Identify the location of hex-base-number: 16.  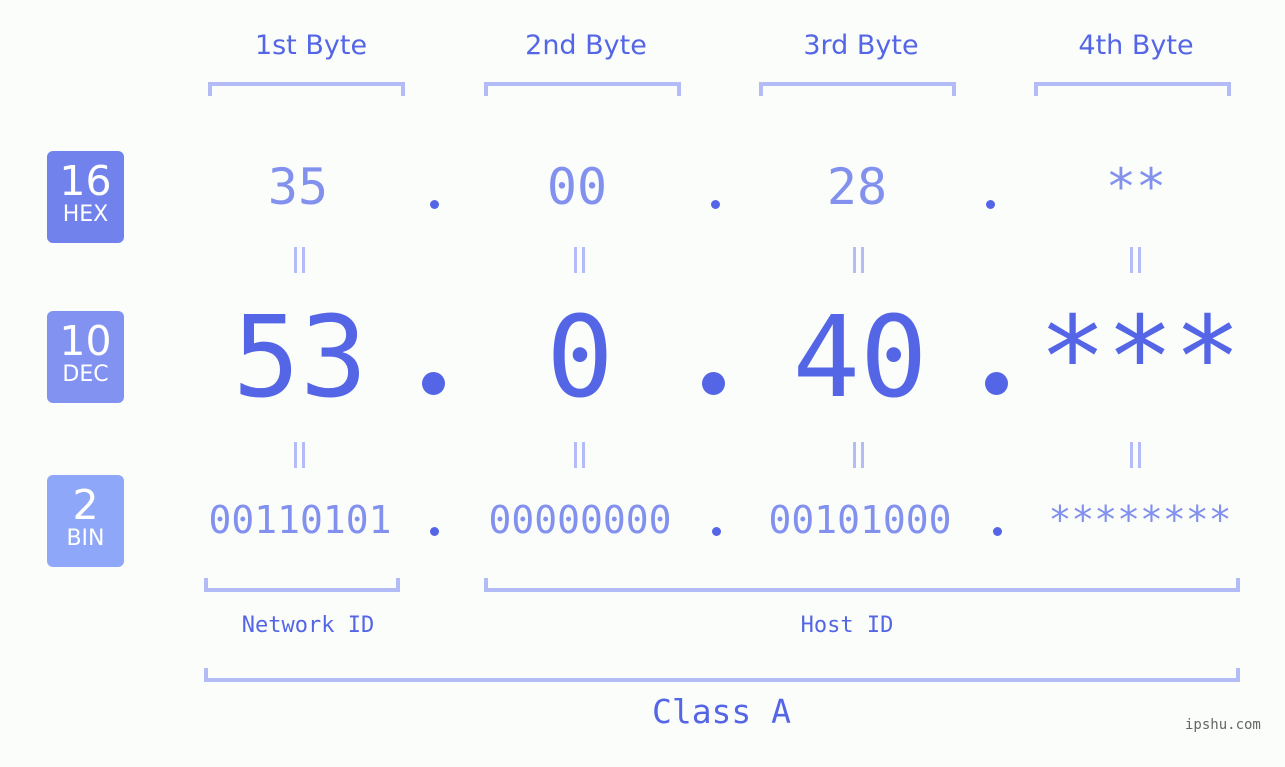
(85, 181).